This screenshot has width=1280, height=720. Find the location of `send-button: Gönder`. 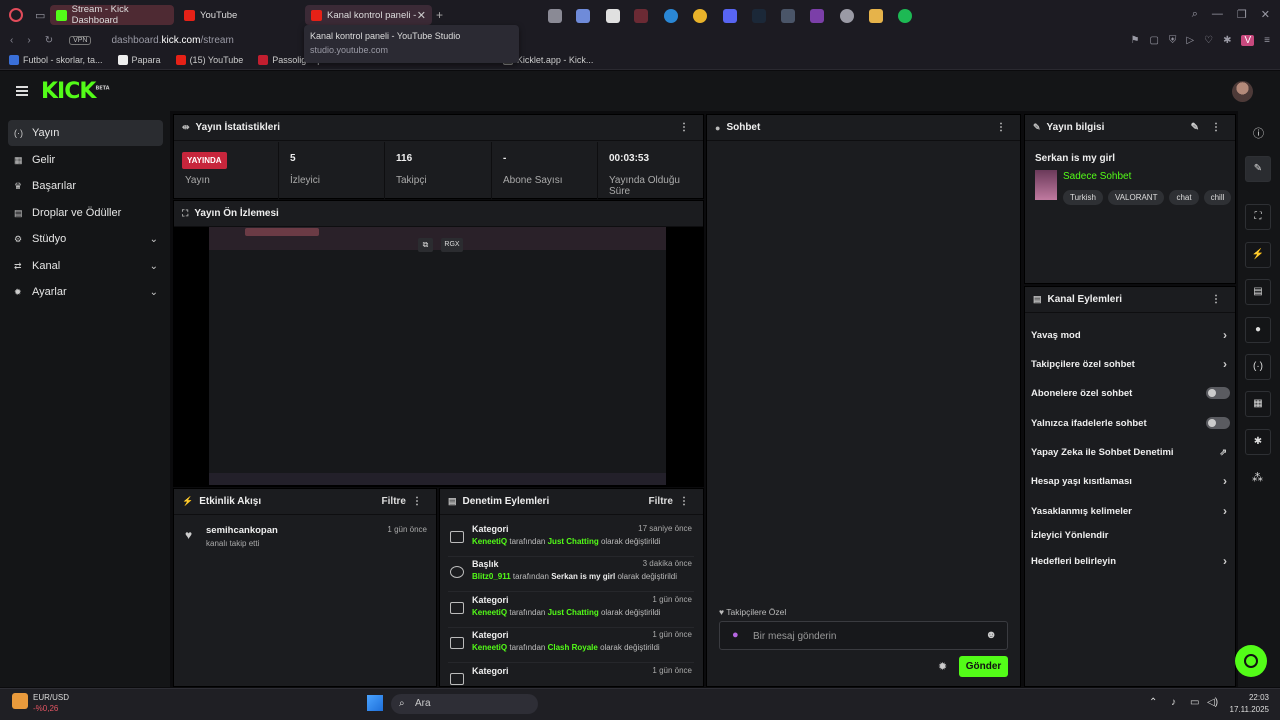

send-button: Gönder is located at coordinates (983, 666).